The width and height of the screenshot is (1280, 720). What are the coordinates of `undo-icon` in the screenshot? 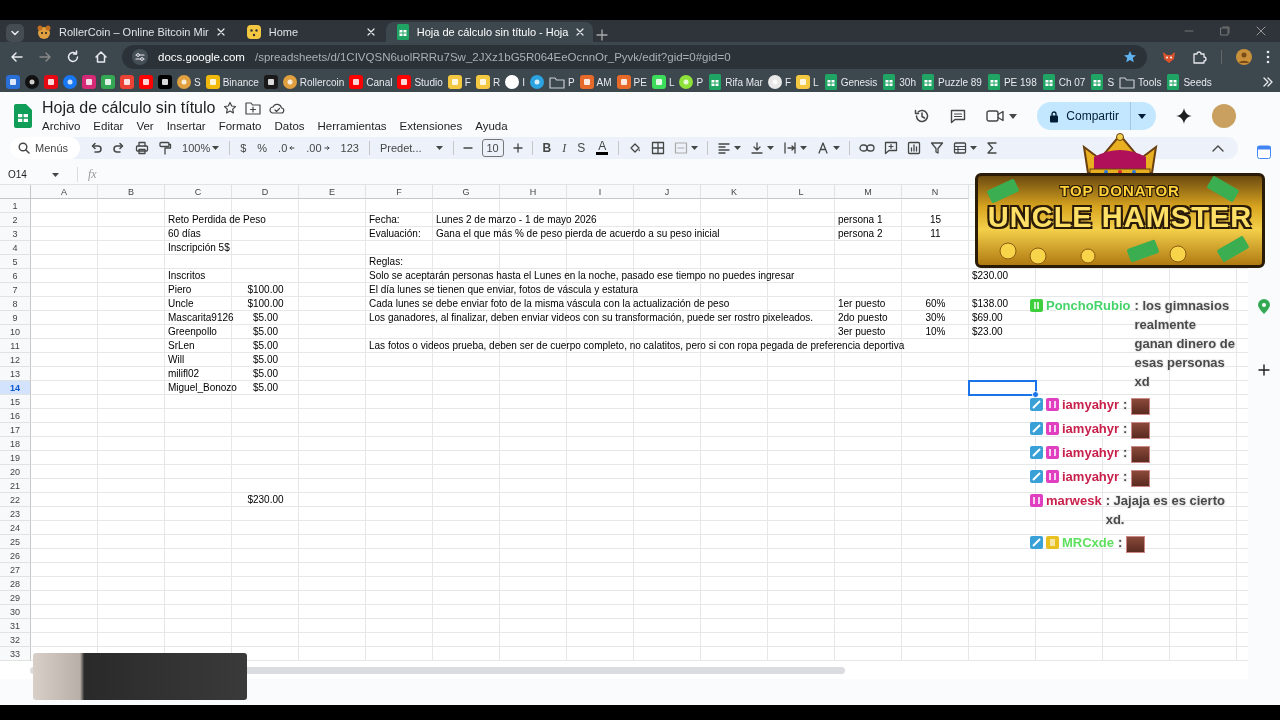 It's located at (96, 148).